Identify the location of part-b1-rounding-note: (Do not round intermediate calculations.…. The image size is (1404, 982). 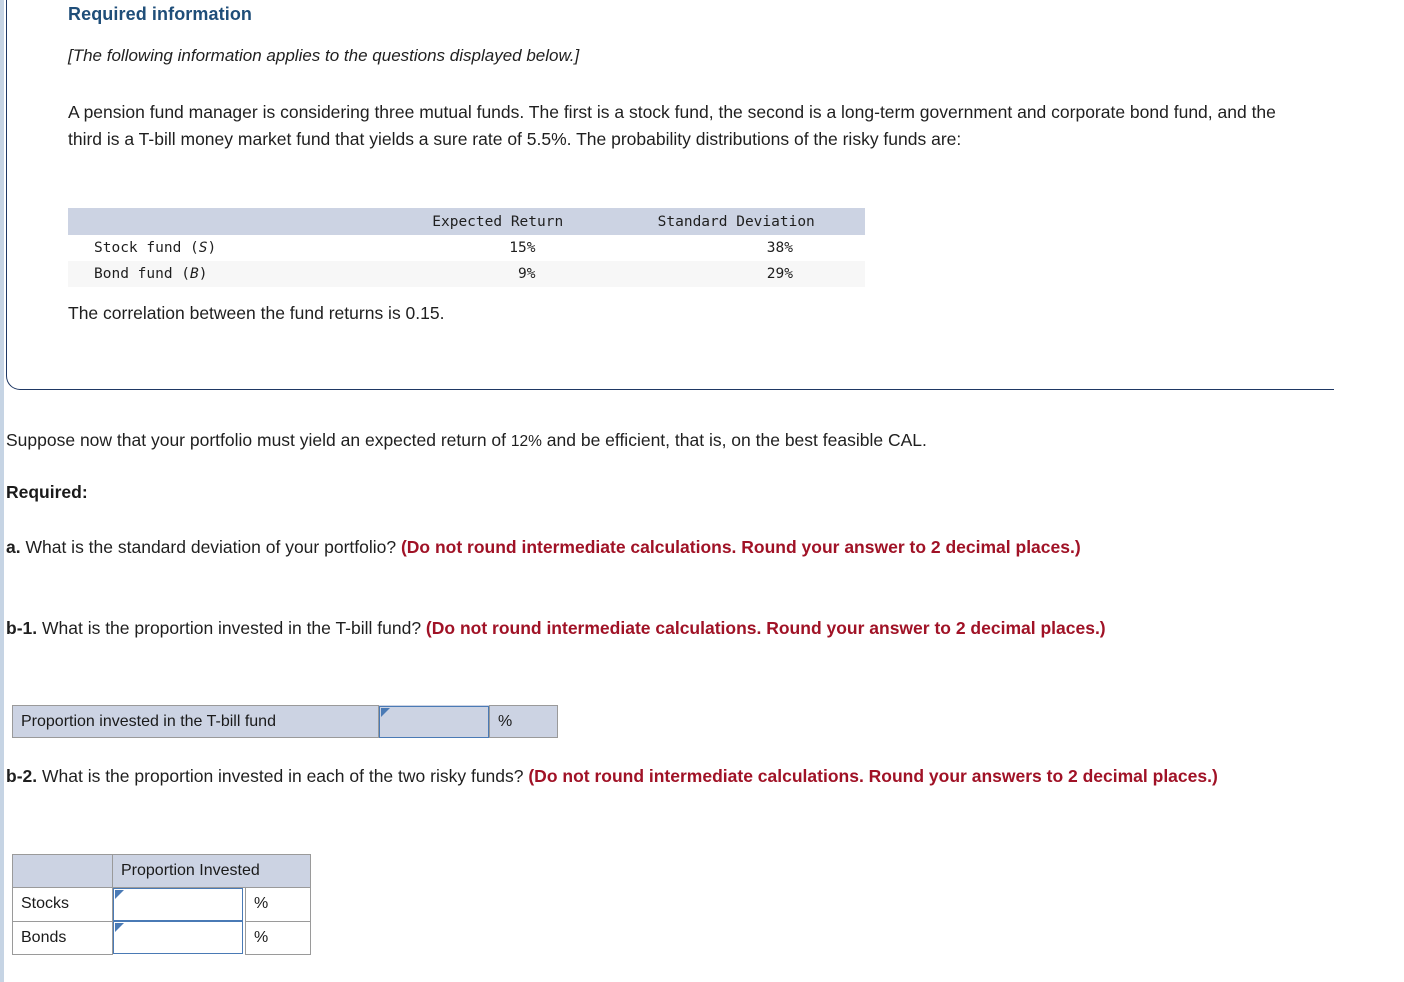
(765, 628).